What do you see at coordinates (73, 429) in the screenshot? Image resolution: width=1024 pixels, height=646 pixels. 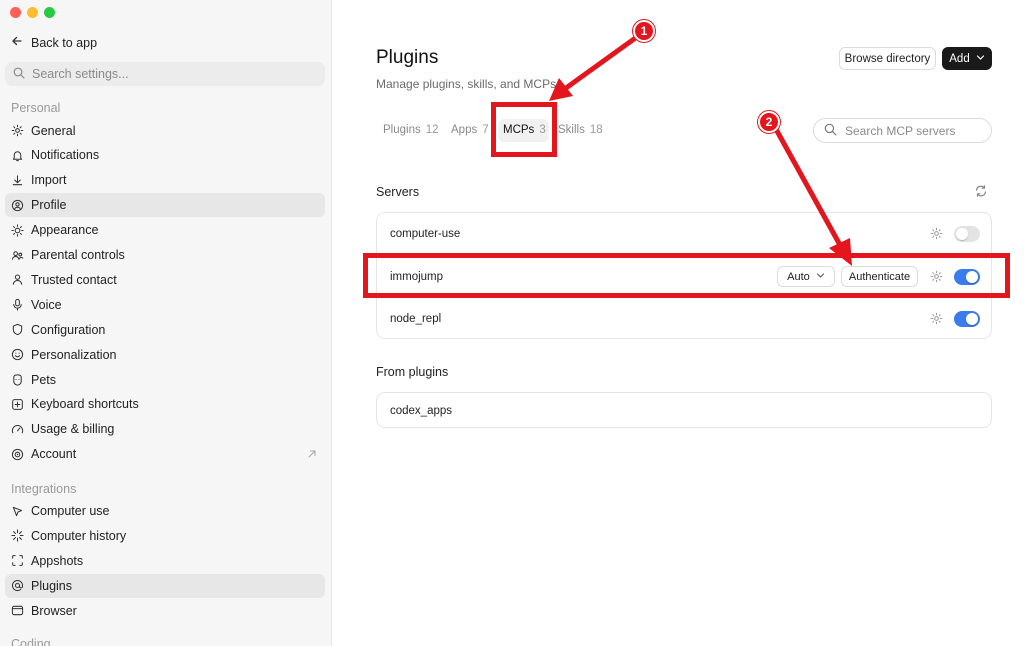 I see `sidebar-item-label: Usage & billing` at bounding box center [73, 429].